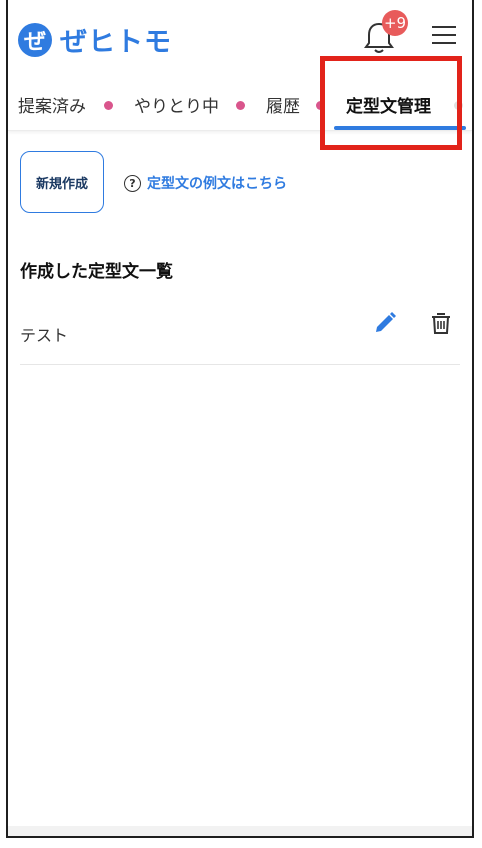 The height and width of the screenshot is (848, 482). What do you see at coordinates (444, 36) in the screenshot?
I see `hamburger-menu-icon` at bounding box center [444, 36].